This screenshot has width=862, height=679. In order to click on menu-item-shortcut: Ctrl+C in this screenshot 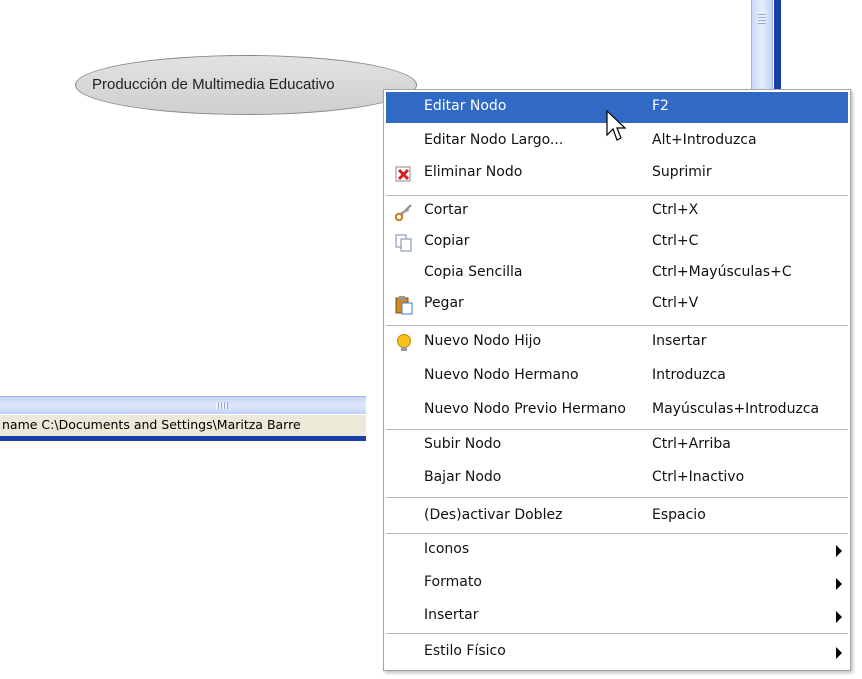, I will do `click(675, 241)`.